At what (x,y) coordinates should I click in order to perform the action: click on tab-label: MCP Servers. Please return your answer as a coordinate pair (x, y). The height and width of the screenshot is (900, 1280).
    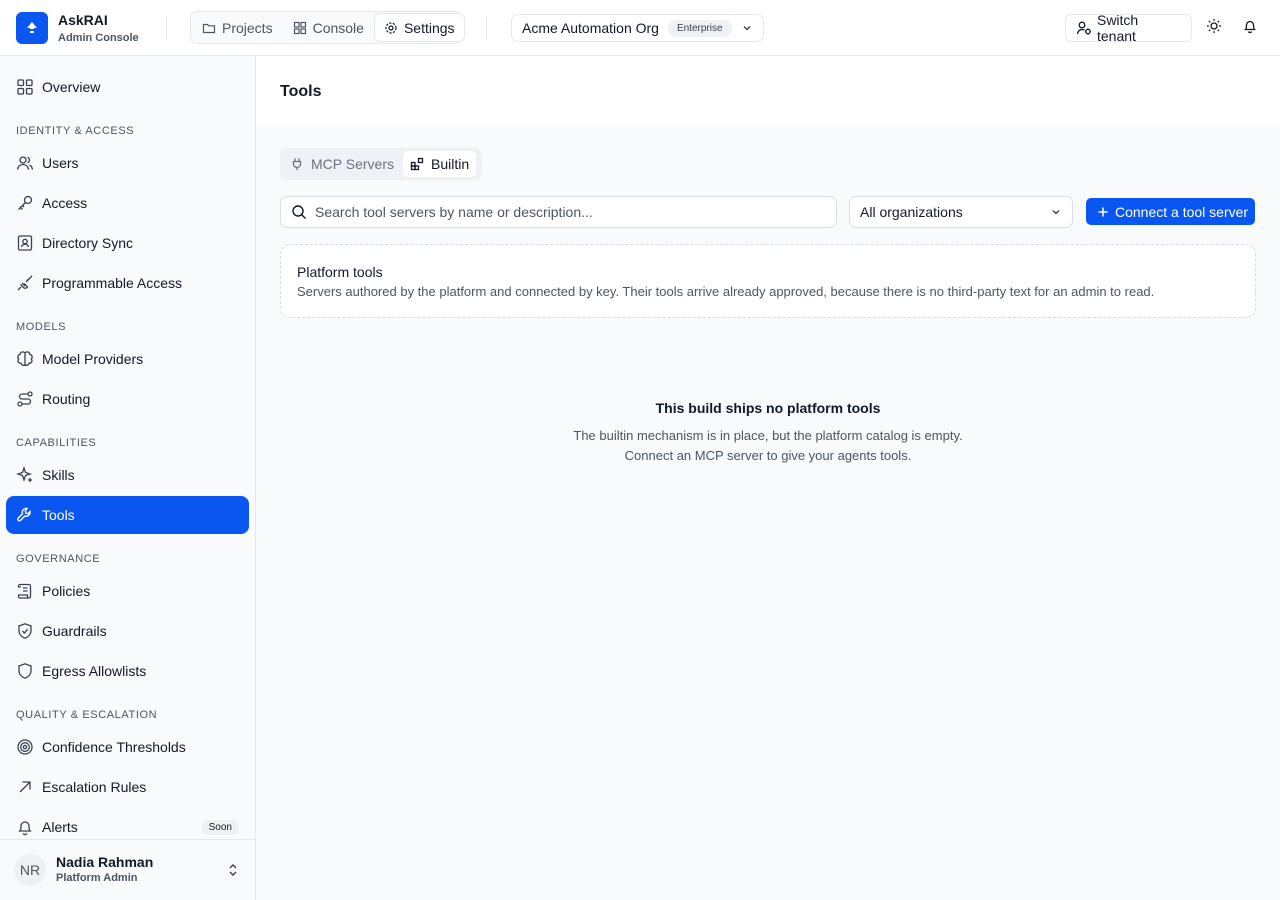
    Looking at the image, I should click on (352, 164).